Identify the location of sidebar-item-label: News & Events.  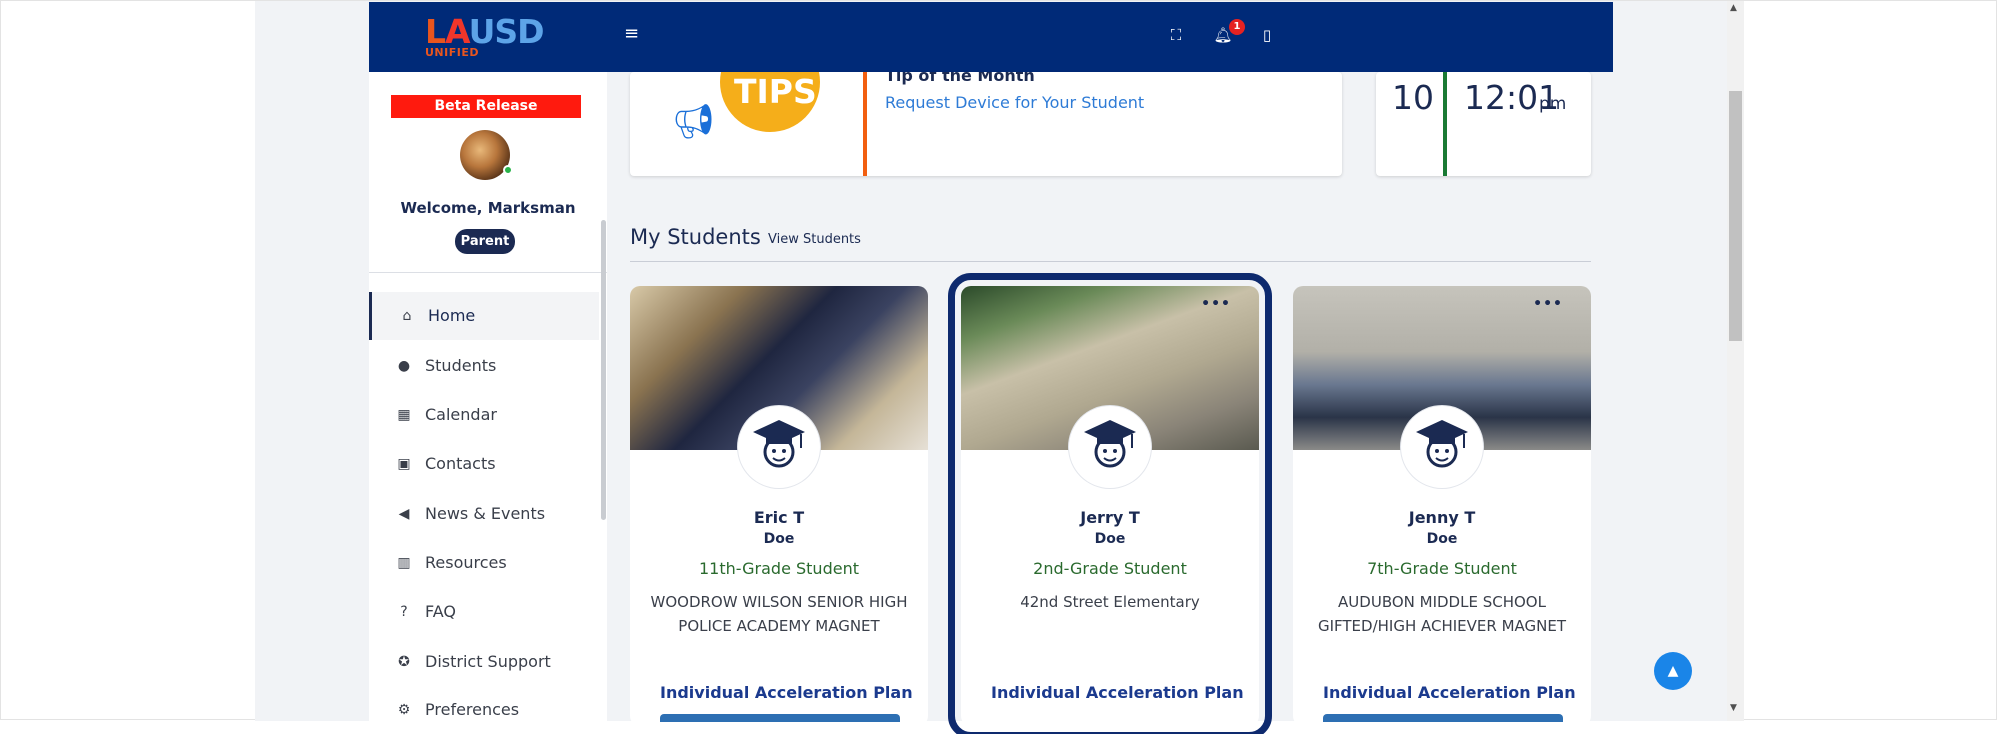
(485, 513).